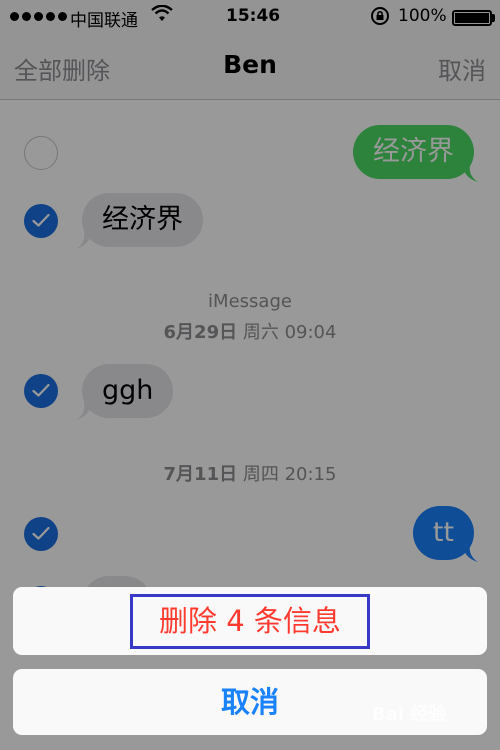  I want to click on delete-messages-button: 删除 4 条信息, so click(250, 621).